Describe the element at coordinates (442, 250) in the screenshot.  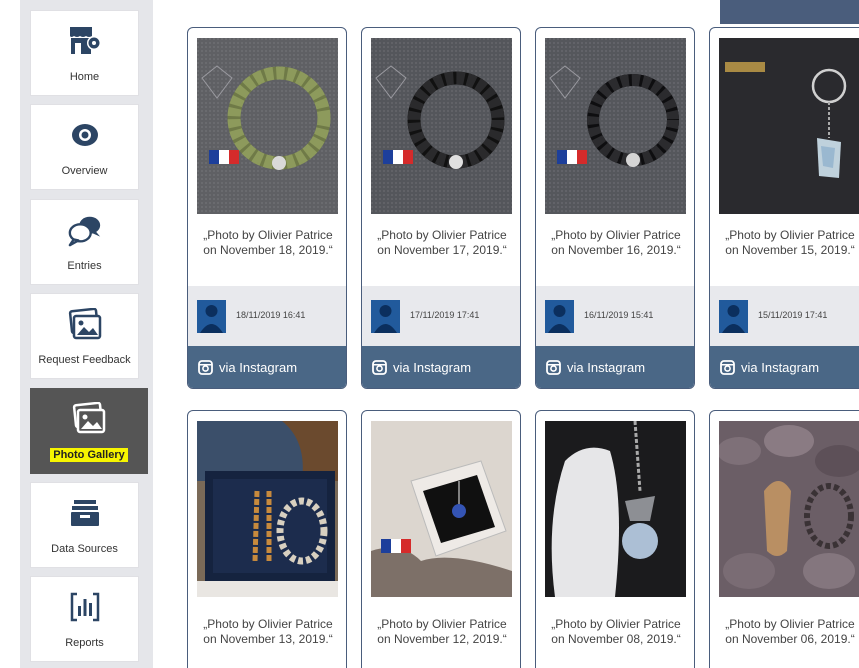
I see `caption-line: on November 17, 2019.“` at that location.